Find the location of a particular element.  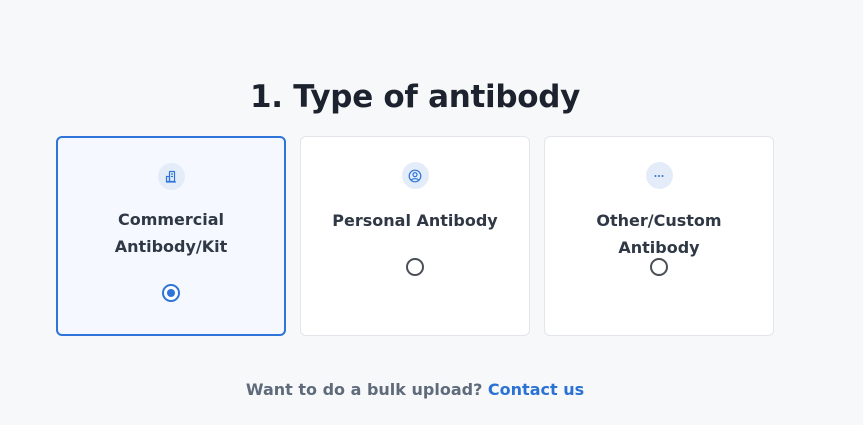

user-circle-icon is located at coordinates (415, 175).